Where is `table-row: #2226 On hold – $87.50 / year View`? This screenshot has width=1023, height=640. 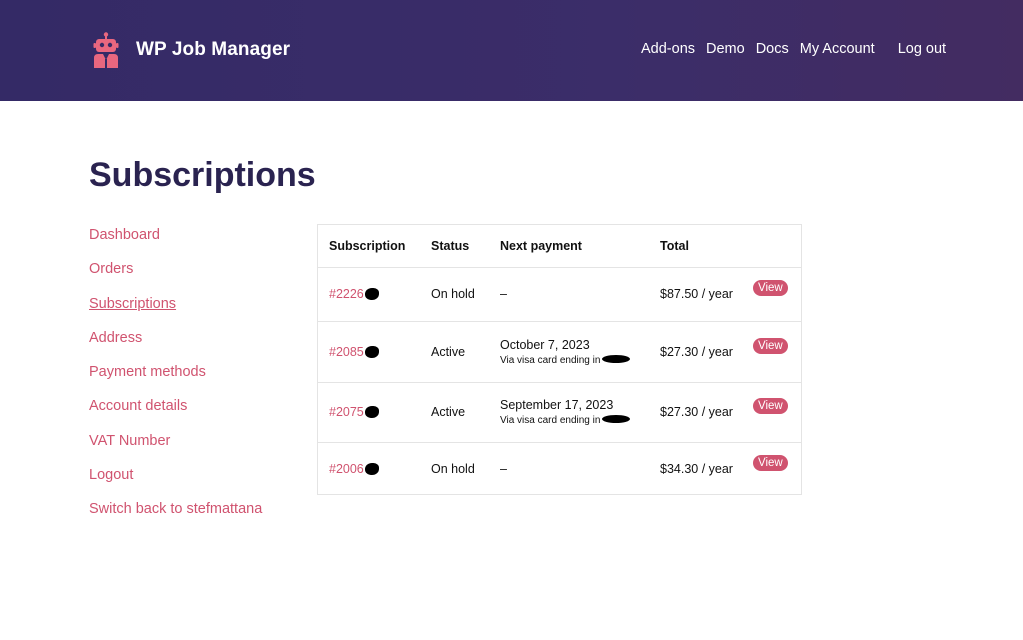 table-row: #2226 On hold – $87.50 / year View is located at coordinates (559, 294).